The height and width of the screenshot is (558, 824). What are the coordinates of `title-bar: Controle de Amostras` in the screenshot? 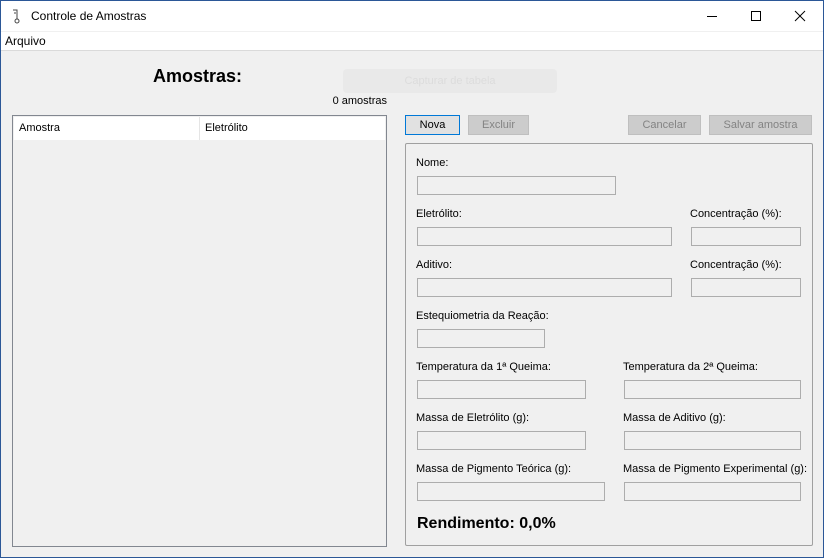 It's located at (412, 16).